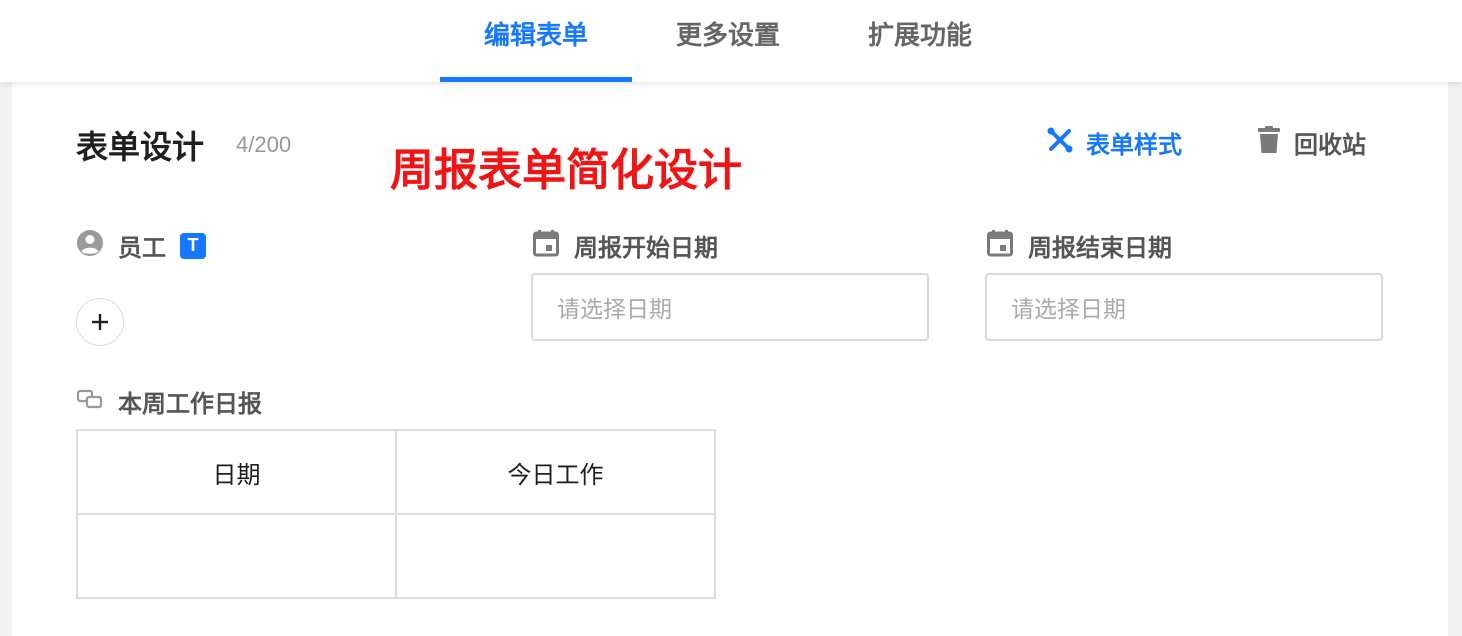  I want to click on form-style-label: 表单样式, so click(1134, 145).